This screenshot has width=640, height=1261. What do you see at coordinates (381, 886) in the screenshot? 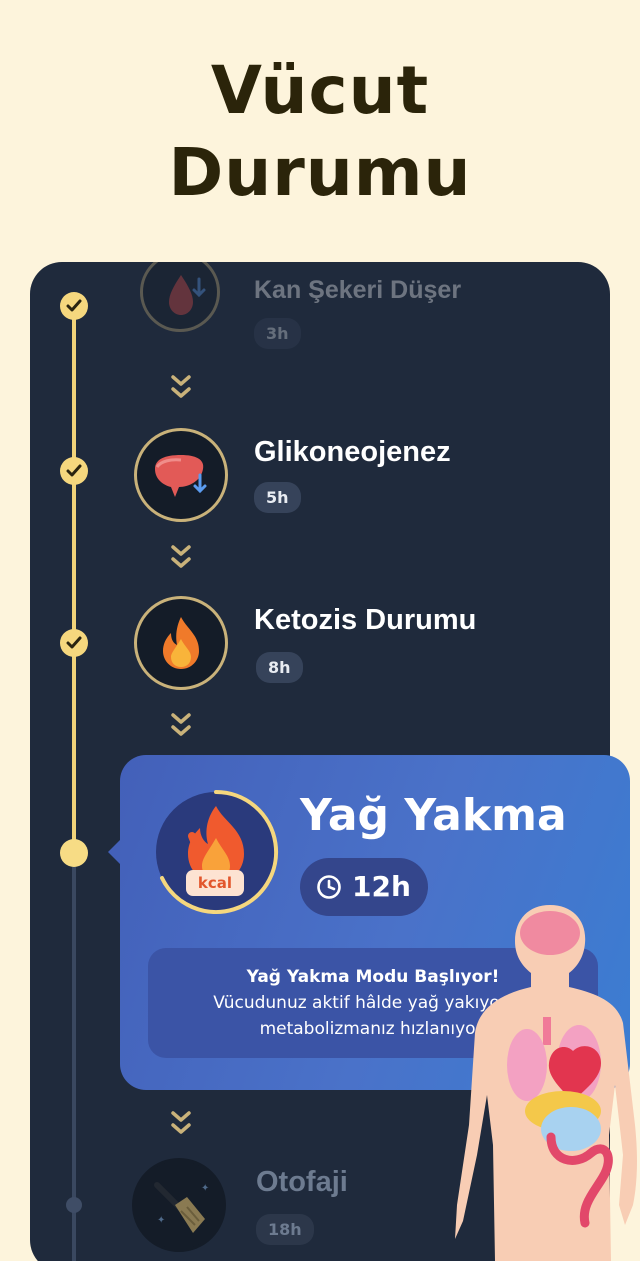
I see `active-stage-time-value: 12h` at bounding box center [381, 886].